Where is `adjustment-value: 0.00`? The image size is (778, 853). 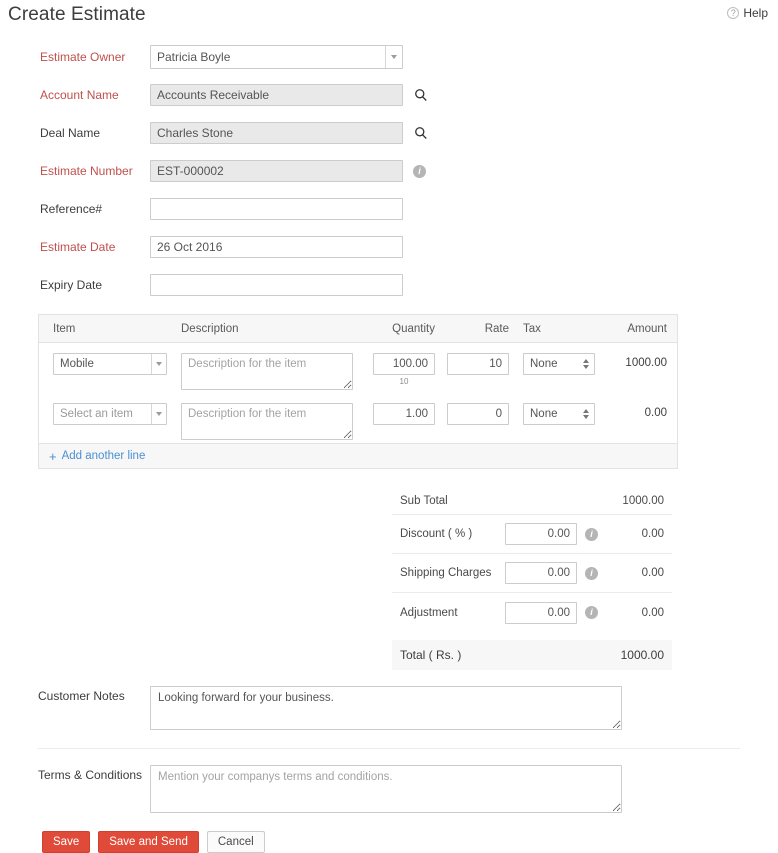 adjustment-value: 0.00 is located at coordinates (652, 612).